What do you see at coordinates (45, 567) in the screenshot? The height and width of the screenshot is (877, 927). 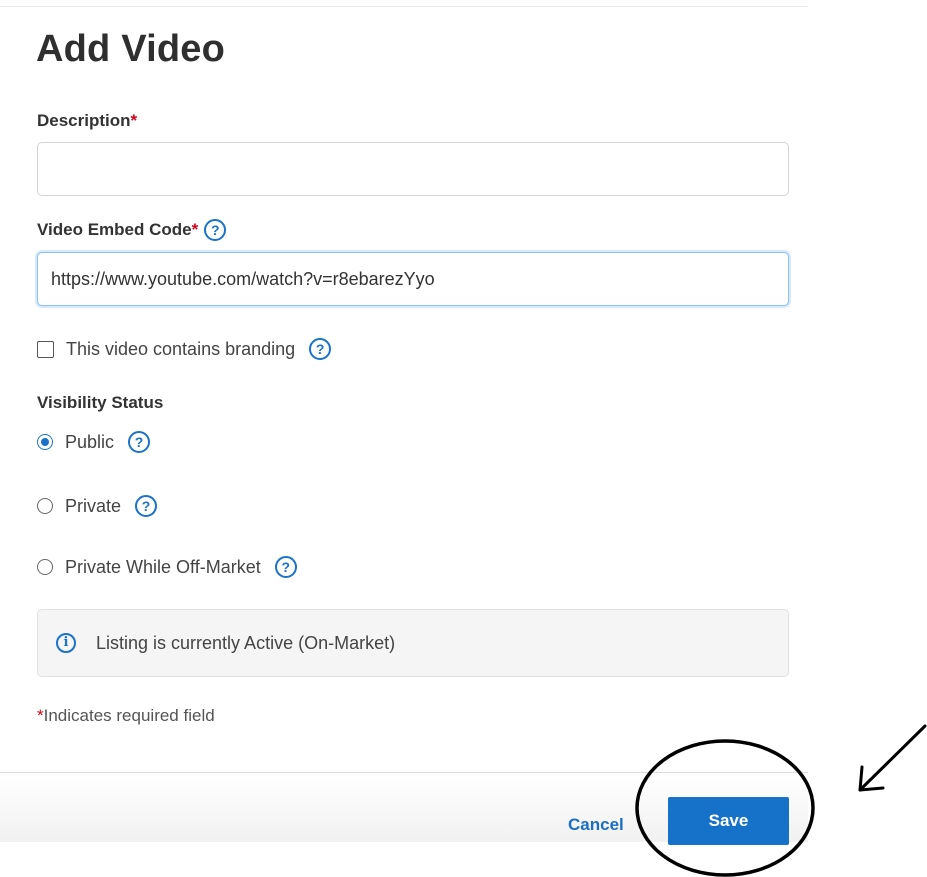 I see `private-off-market-radio` at bounding box center [45, 567].